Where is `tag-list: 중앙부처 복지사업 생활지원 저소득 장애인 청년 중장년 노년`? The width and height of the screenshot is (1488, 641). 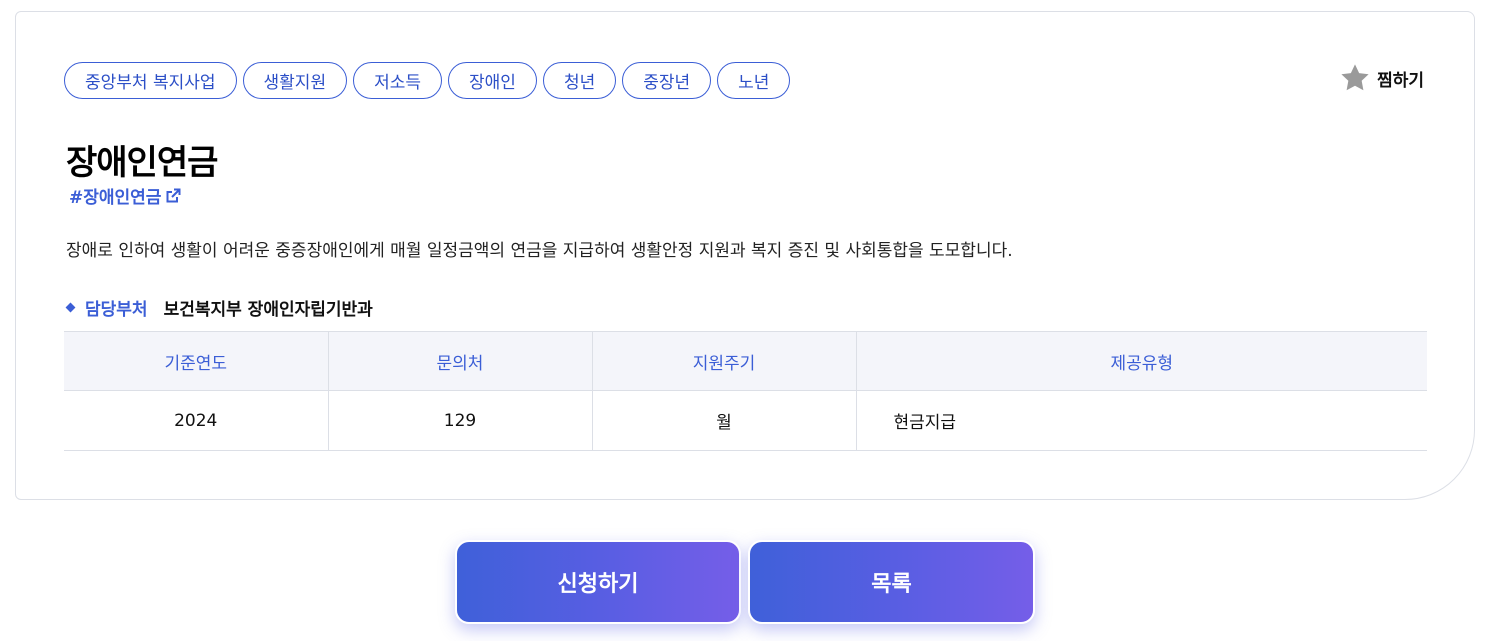
tag-list: 중앙부처 복지사업 생활지원 저소득 장애인 청년 중장년 노년 is located at coordinates (427, 80).